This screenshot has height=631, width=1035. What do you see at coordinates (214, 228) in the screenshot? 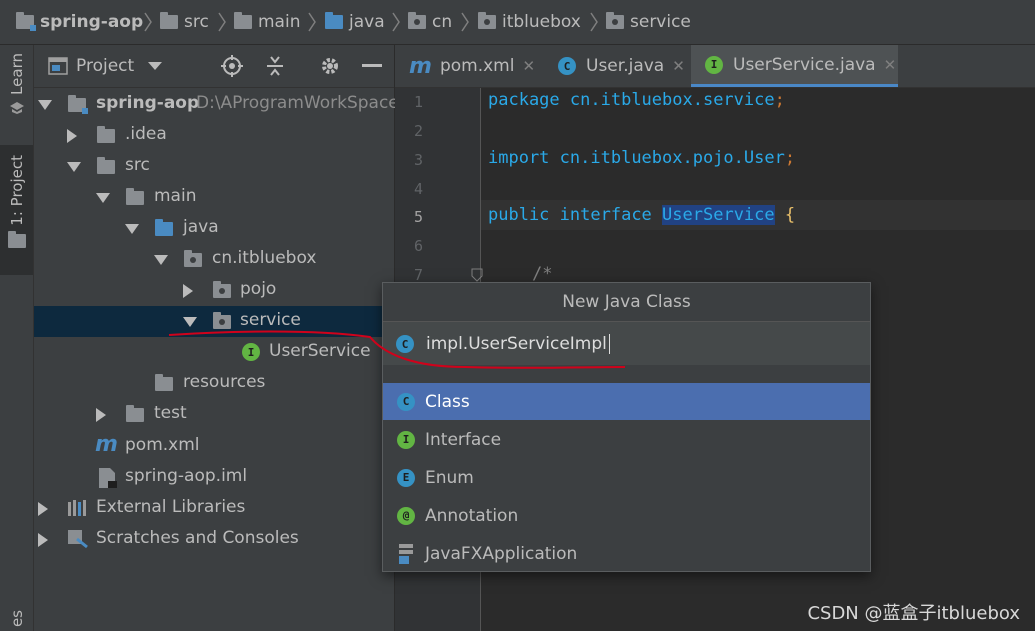
I see `tree-item-java: java` at bounding box center [214, 228].